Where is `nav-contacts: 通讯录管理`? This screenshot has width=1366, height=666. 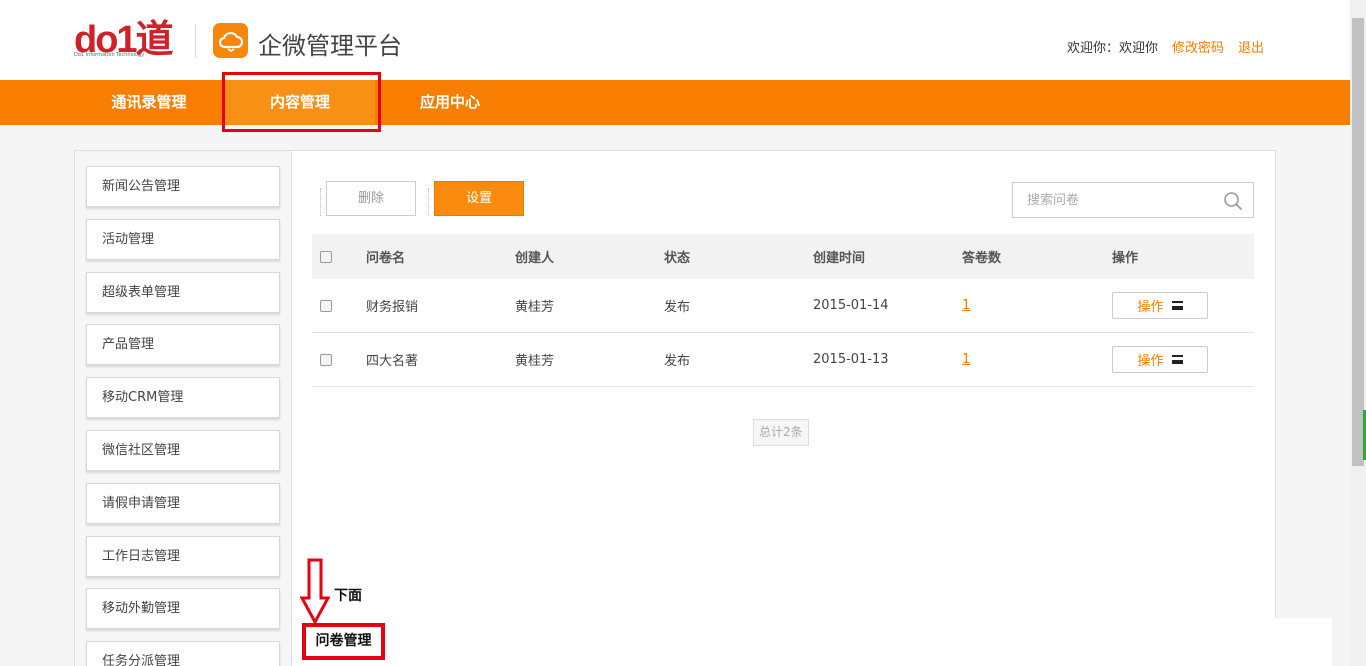
nav-contacts: 通讯录管理 is located at coordinates (149, 102).